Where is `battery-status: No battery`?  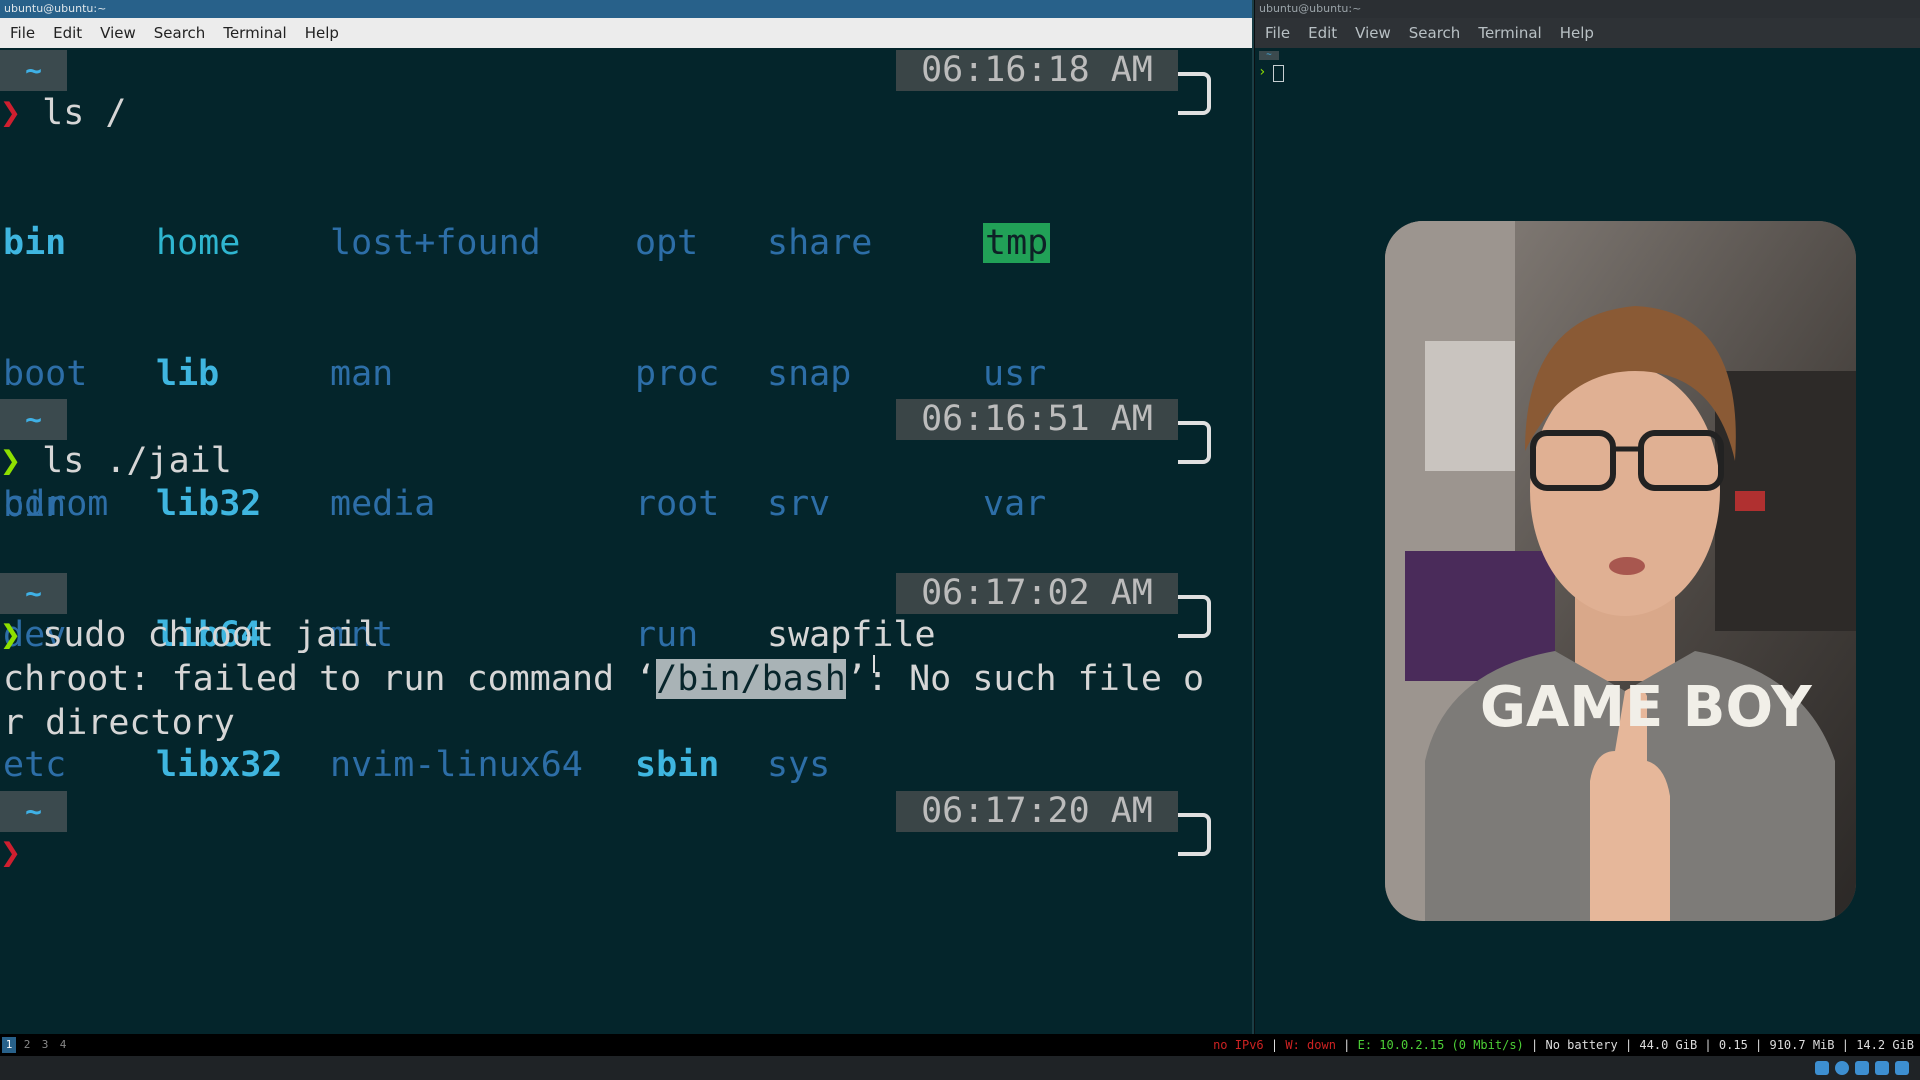
battery-status: No battery is located at coordinates (1581, 1045).